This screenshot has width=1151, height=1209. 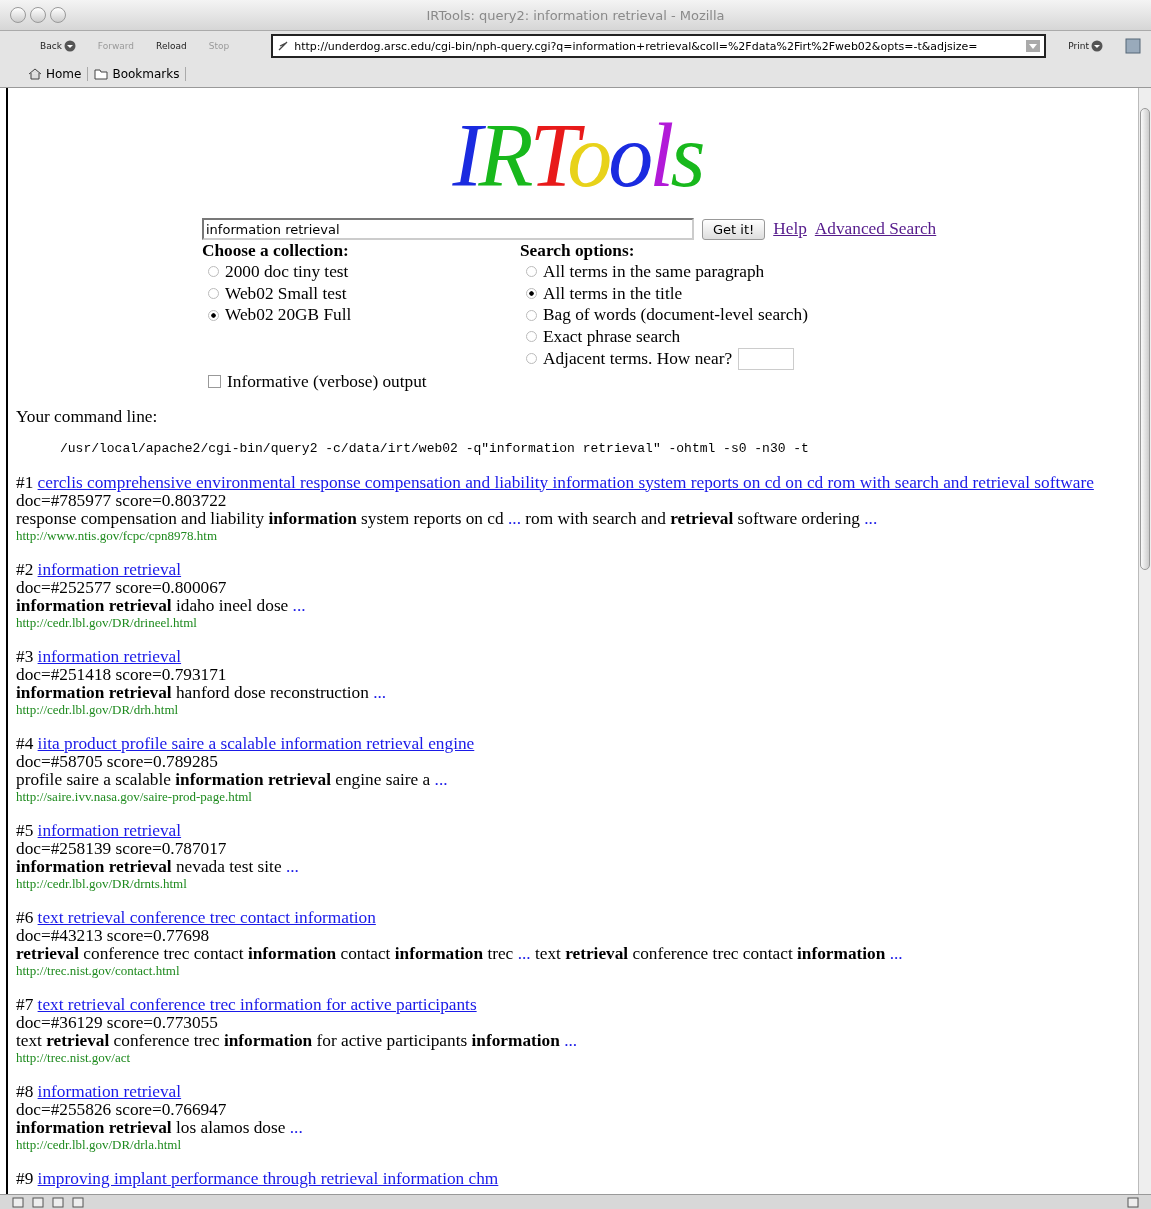 I want to click on house-icon, so click(x=35, y=74).